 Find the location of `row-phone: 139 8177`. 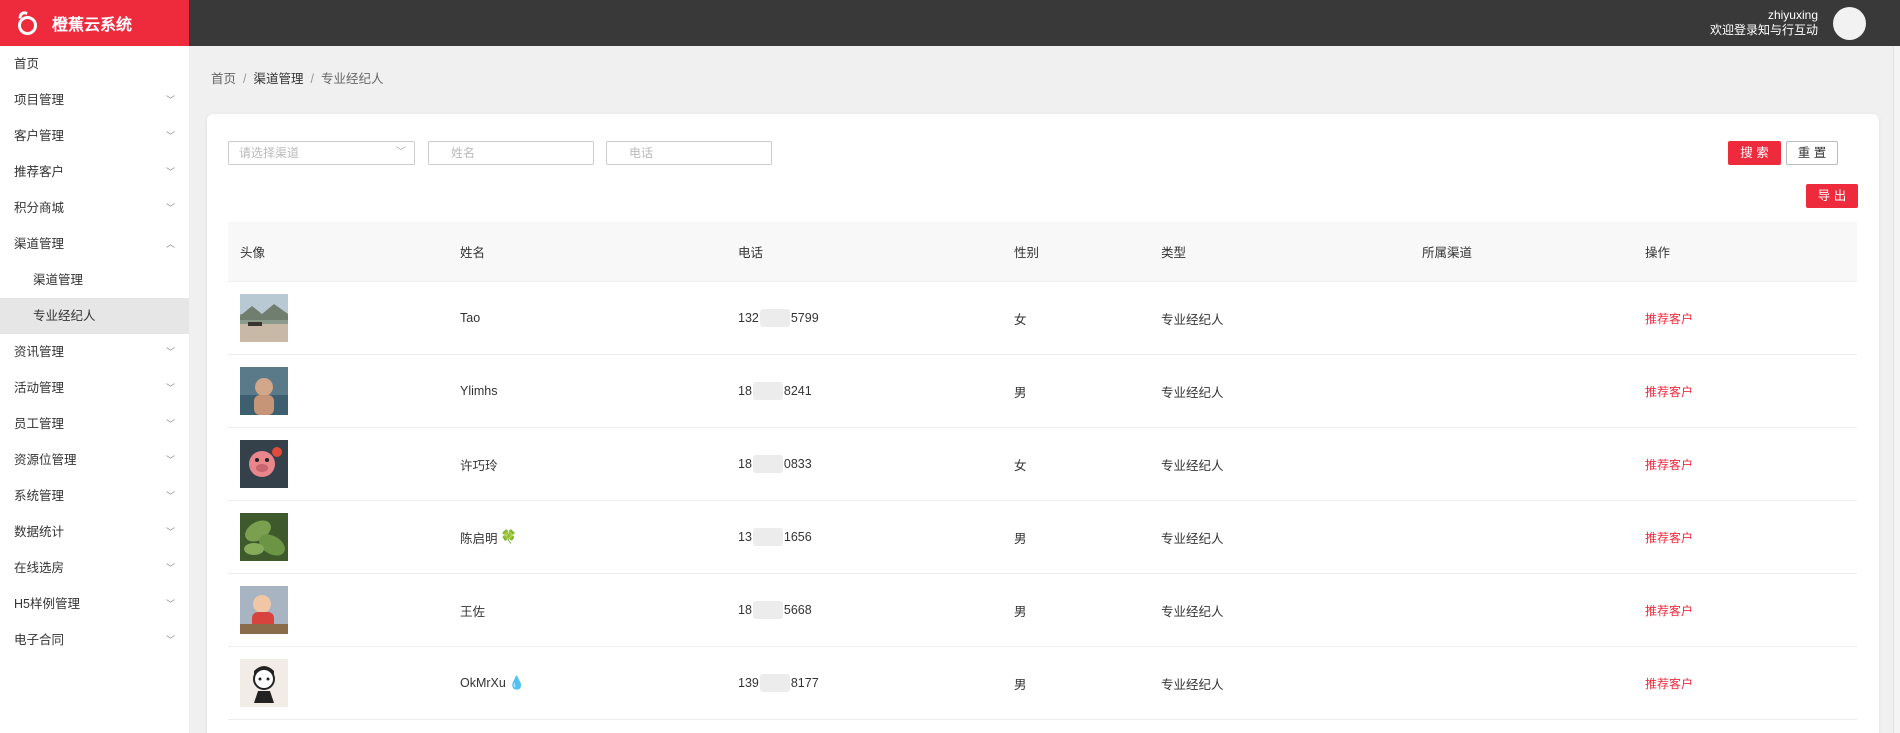

row-phone: 139 8177 is located at coordinates (778, 683).